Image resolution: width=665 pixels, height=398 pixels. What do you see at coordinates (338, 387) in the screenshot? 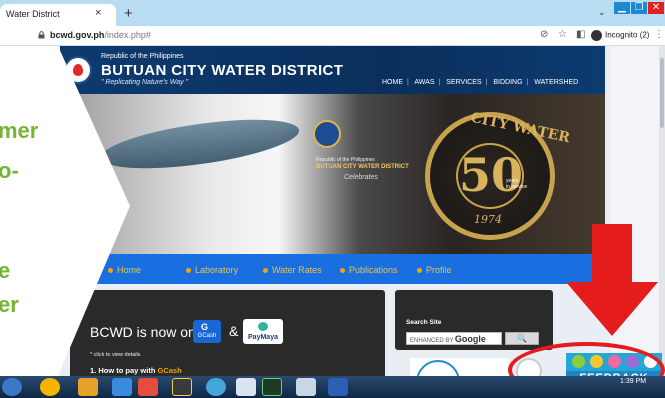
I see `word-icon` at bounding box center [338, 387].